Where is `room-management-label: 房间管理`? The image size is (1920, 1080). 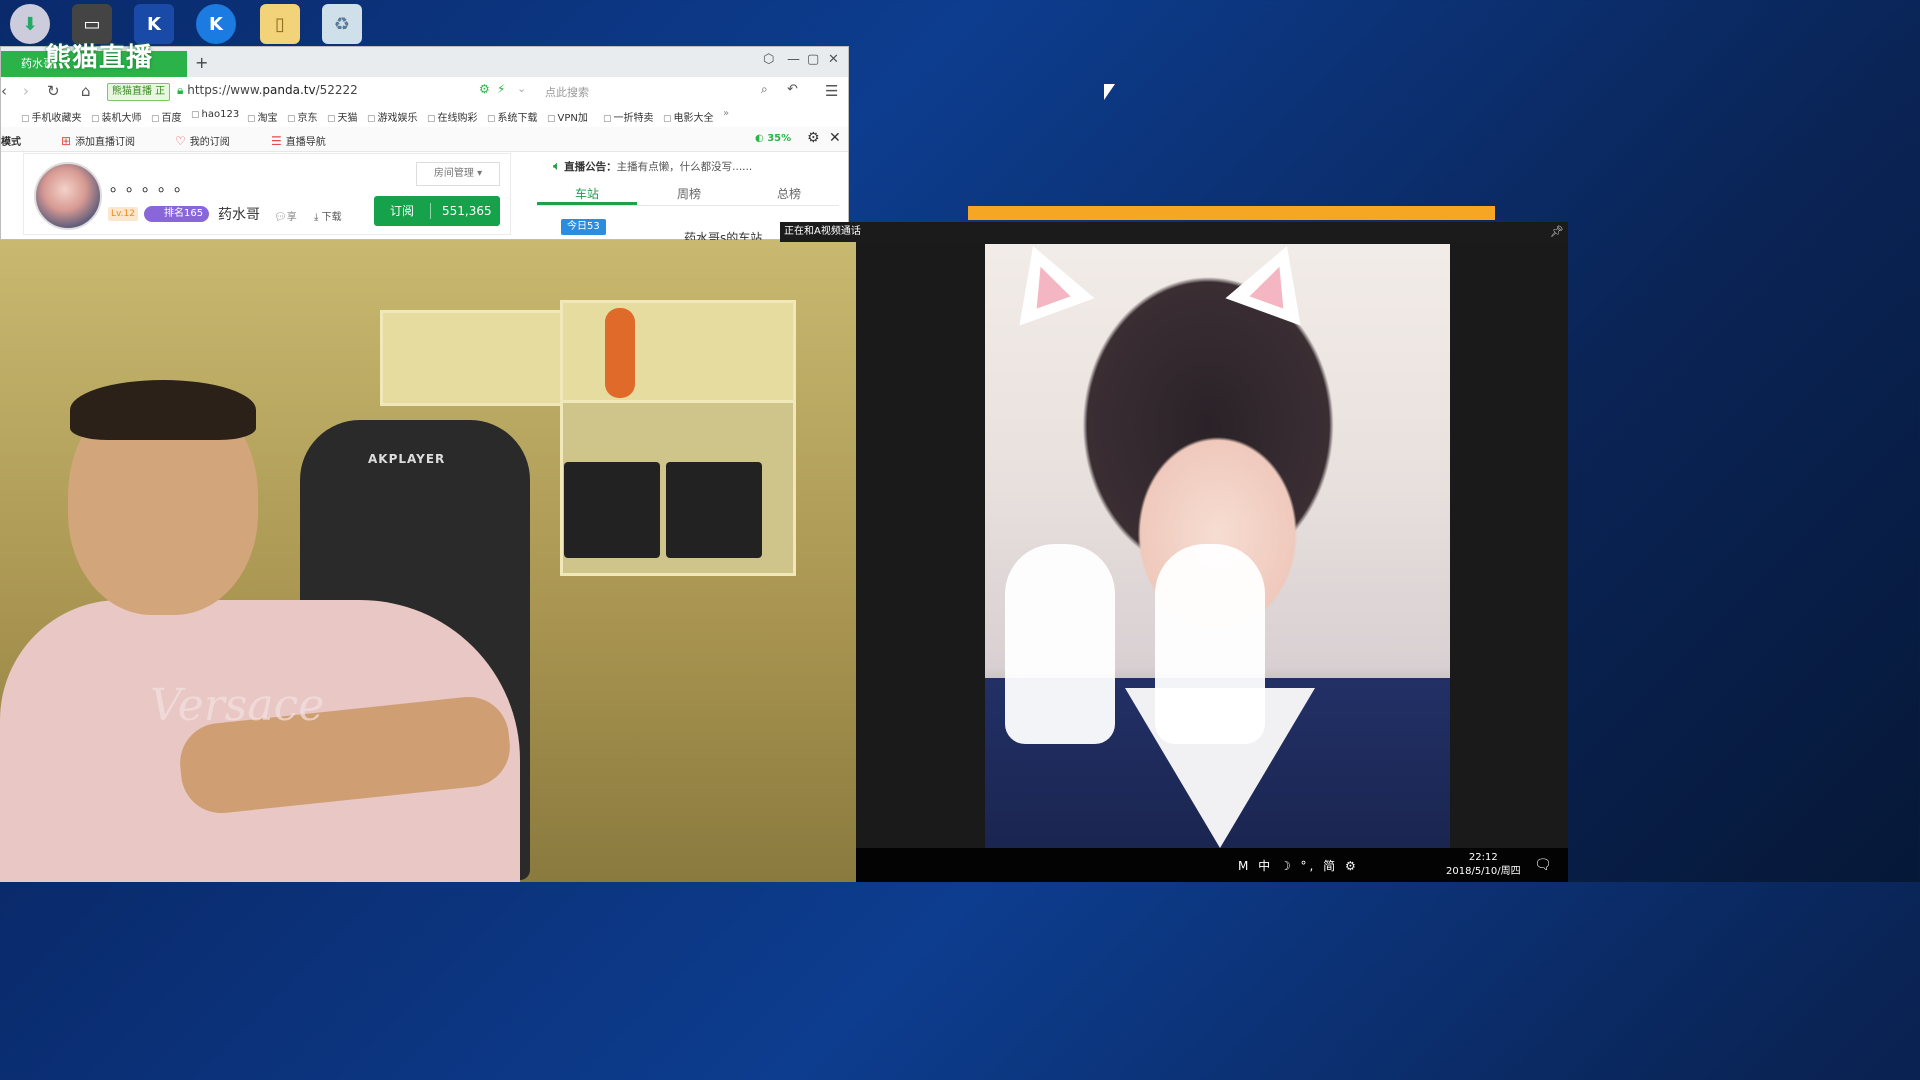 room-management-label: 房间管理 is located at coordinates (453, 173).